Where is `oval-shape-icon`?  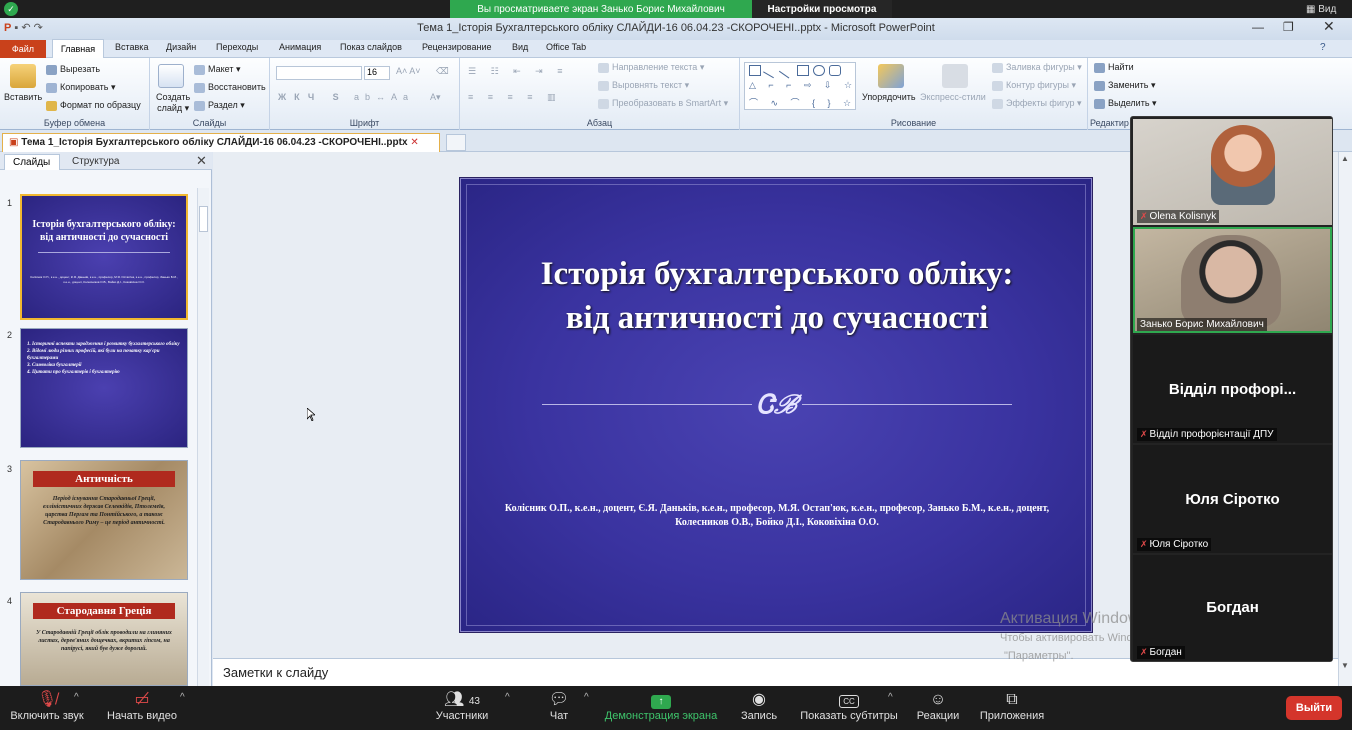
oval-shape-icon is located at coordinates (819, 70).